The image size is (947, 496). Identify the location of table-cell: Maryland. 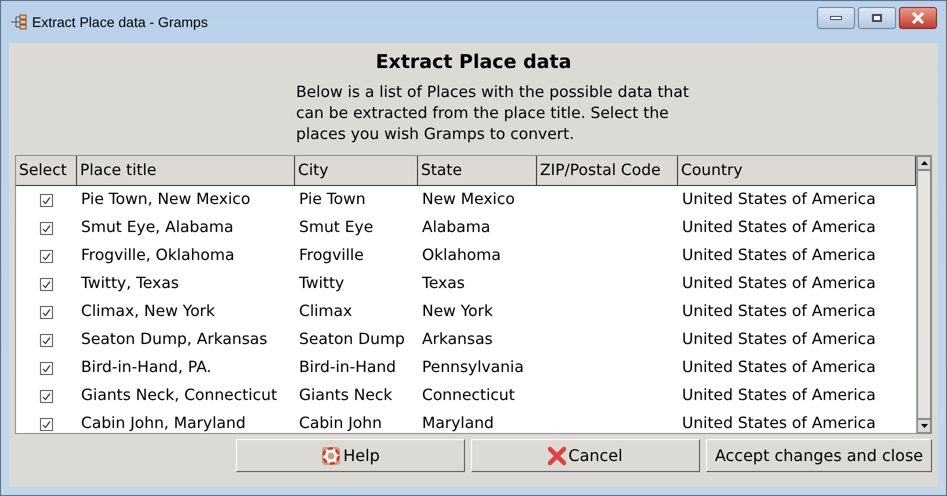
(458, 423).